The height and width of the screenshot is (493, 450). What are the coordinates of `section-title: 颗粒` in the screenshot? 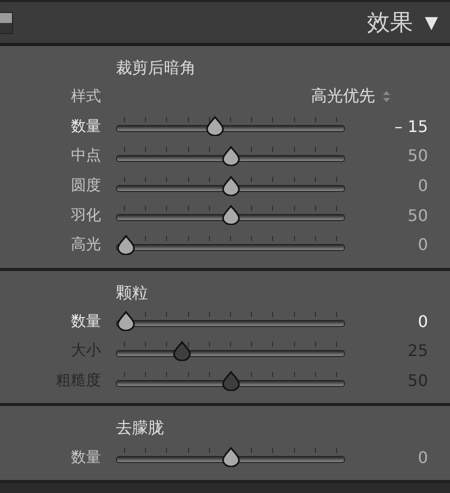 It's located at (132, 293).